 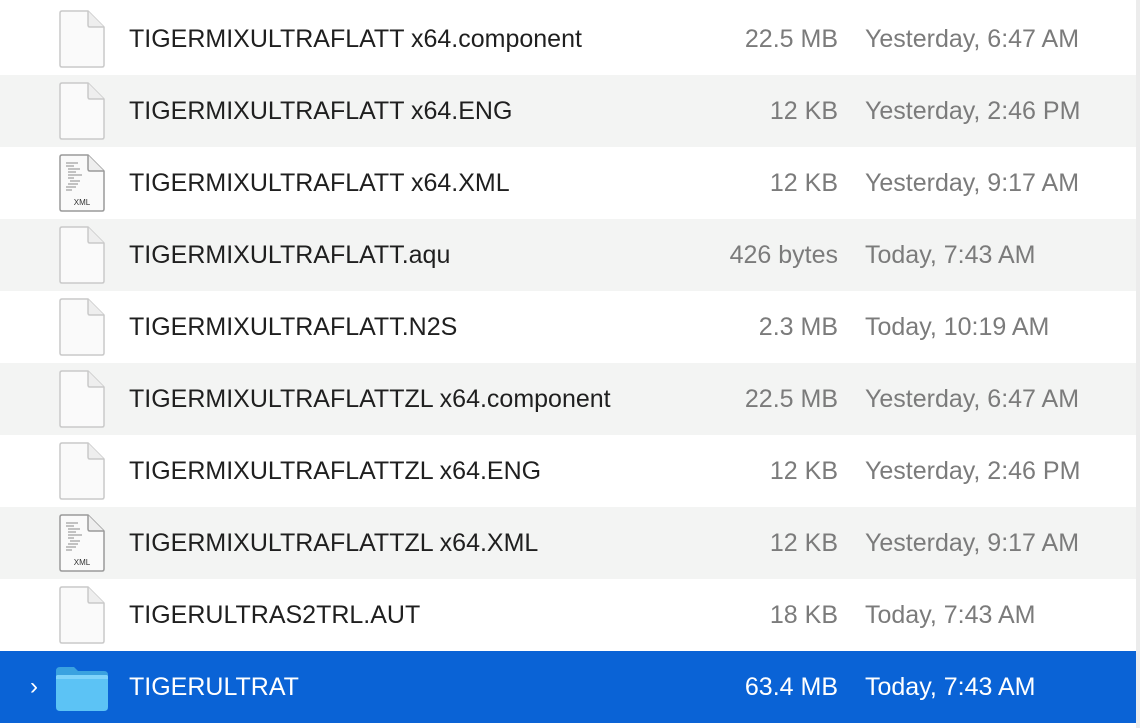 What do you see at coordinates (783, 255) in the screenshot?
I see `file-size: 426 bytes` at bounding box center [783, 255].